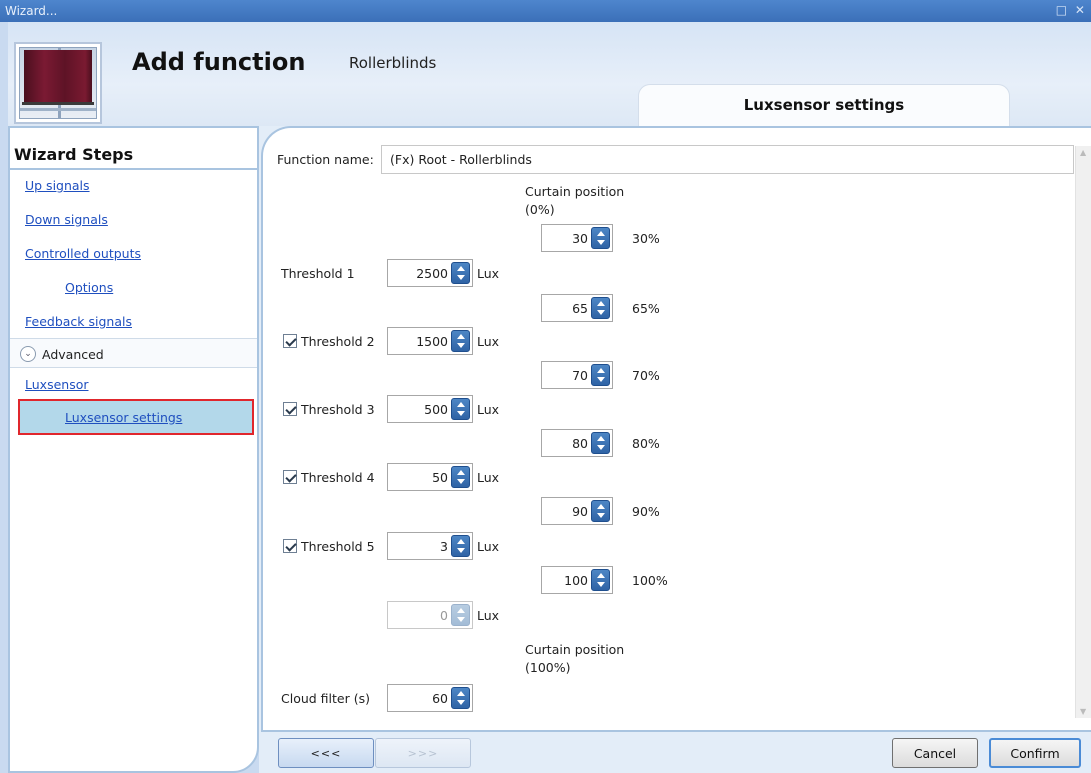 This screenshot has height=773, width=1091. What do you see at coordinates (430, 341) in the screenshot?
I see `threshold-2-stepper: 1500` at bounding box center [430, 341].